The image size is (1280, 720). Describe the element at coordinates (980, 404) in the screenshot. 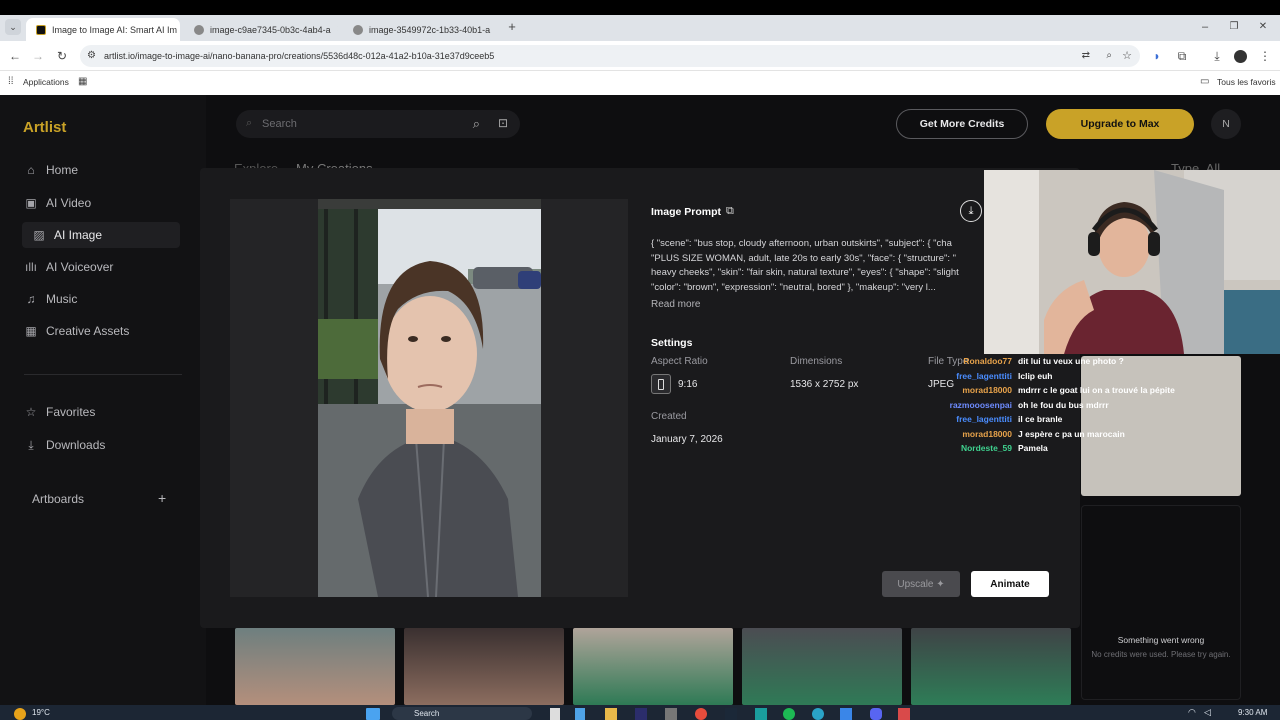

I see `chat-username: razmooosenpai` at that location.